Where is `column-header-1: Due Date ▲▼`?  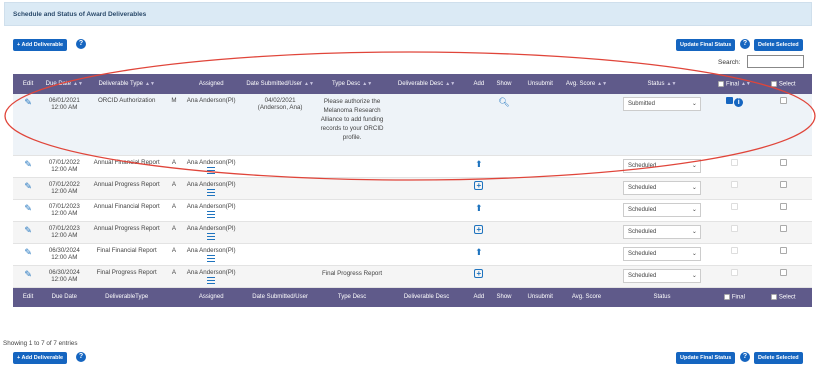 column-header-1: Due Date ▲▼ is located at coordinates (64, 84).